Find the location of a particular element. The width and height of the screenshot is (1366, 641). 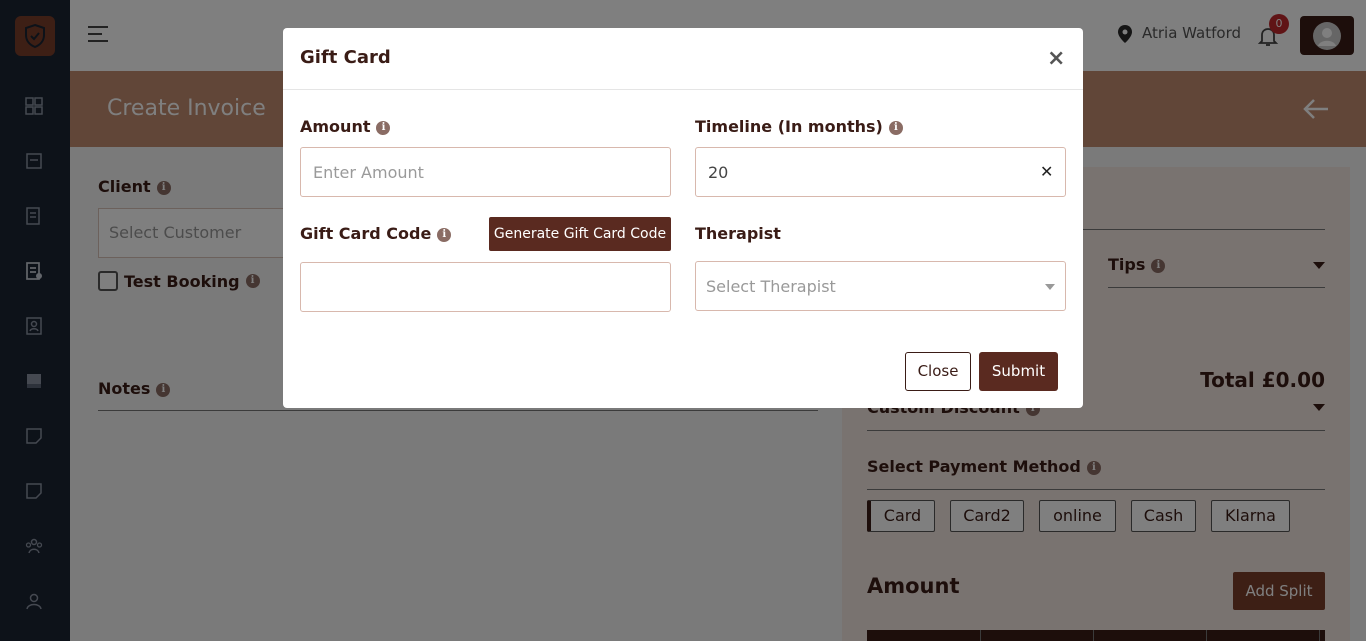

submit-button: Submit is located at coordinates (1018, 371).